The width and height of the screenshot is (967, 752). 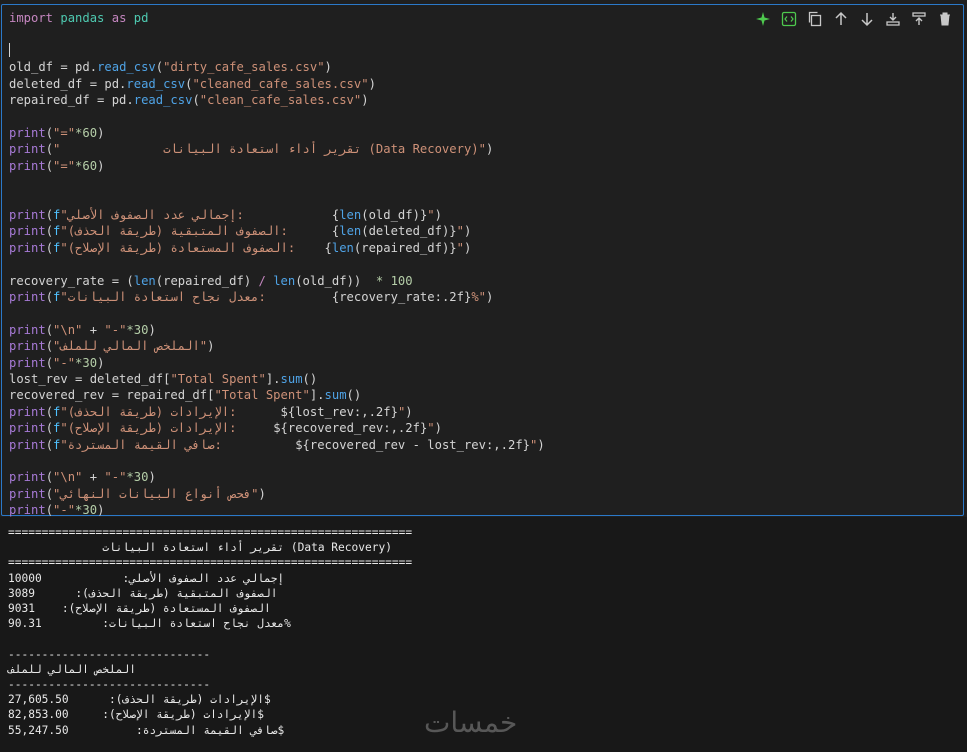 What do you see at coordinates (867, 19) in the screenshot?
I see `arrow-down-icon` at bounding box center [867, 19].